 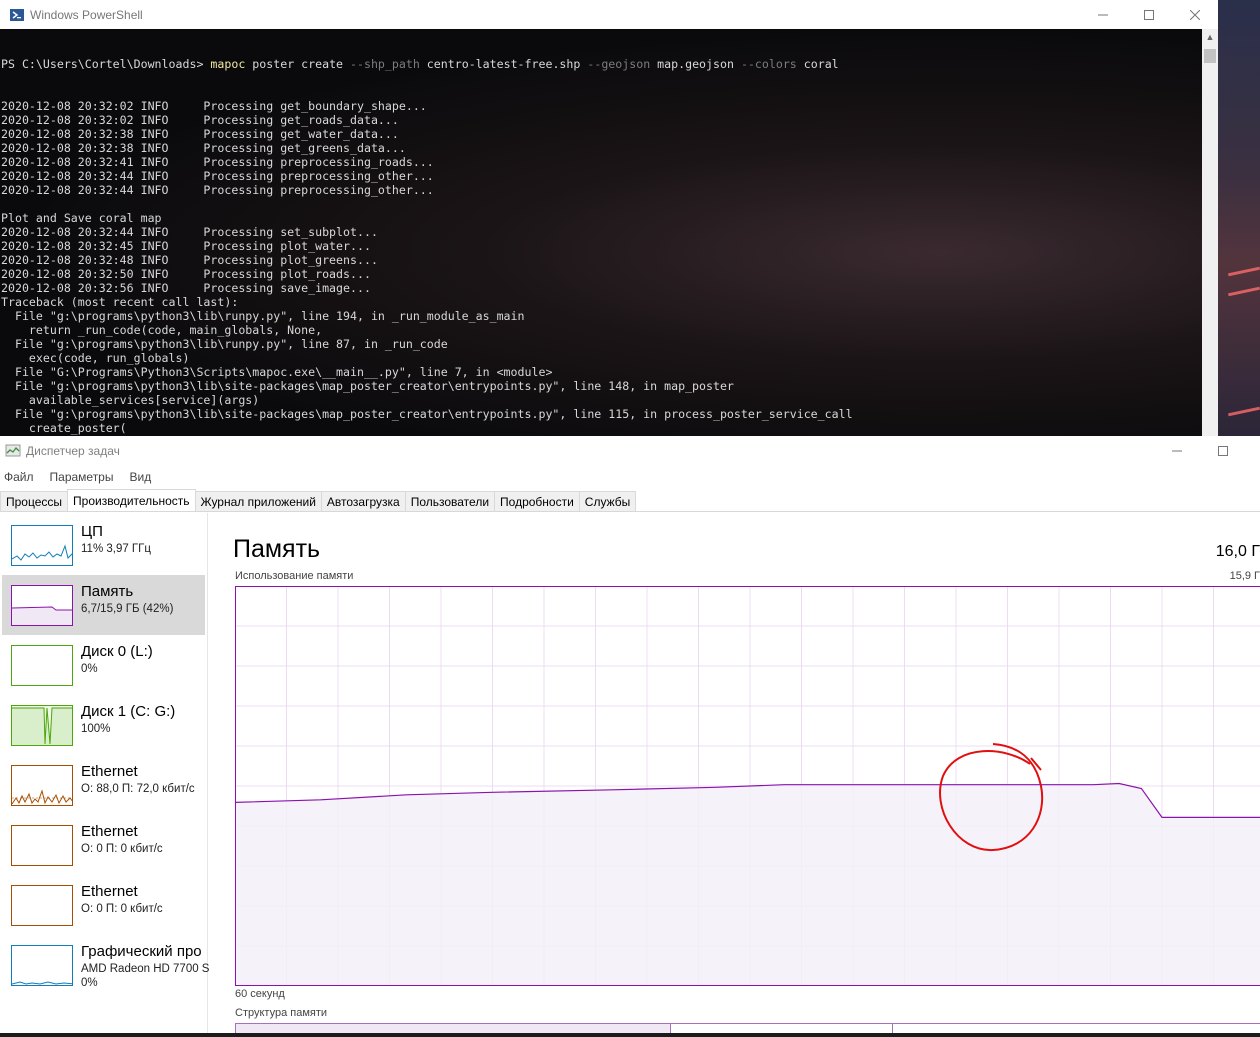 What do you see at coordinates (817, 64) in the screenshot?
I see `command-value: coral` at bounding box center [817, 64].